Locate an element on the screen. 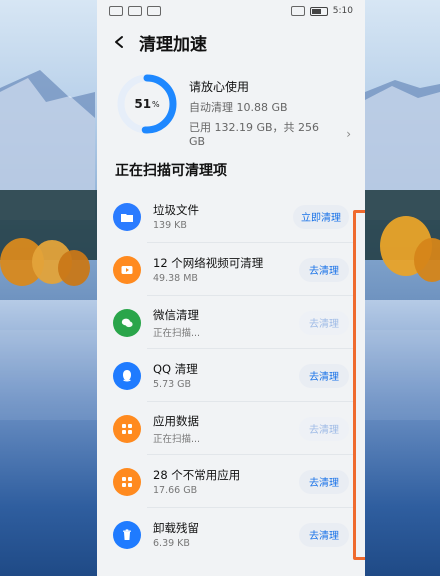 This screenshot has height=576, width=440. status-right: 5:10 is located at coordinates (321, 11).